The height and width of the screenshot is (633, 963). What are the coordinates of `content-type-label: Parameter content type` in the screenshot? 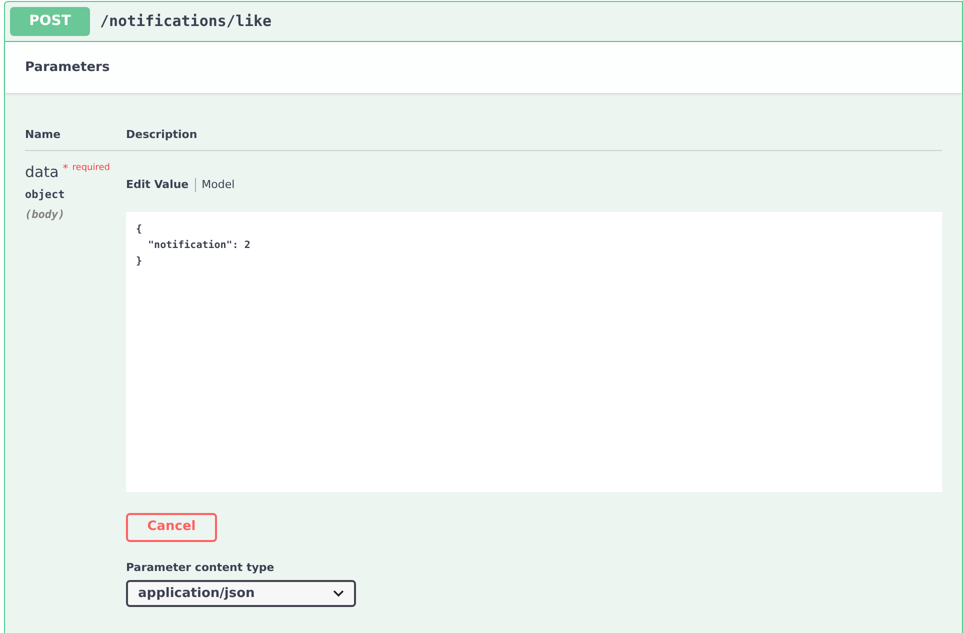 It's located at (201, 568).